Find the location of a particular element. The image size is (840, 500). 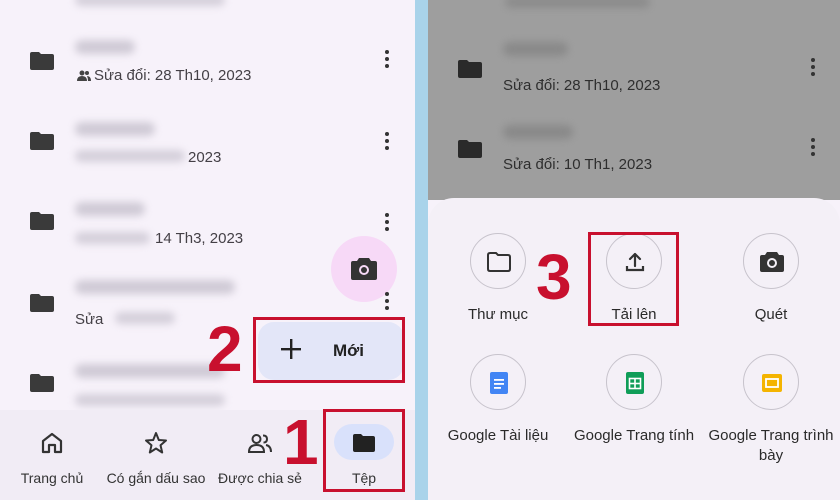

option-label: Google Tài liệu is located at coordinates (498, 435).